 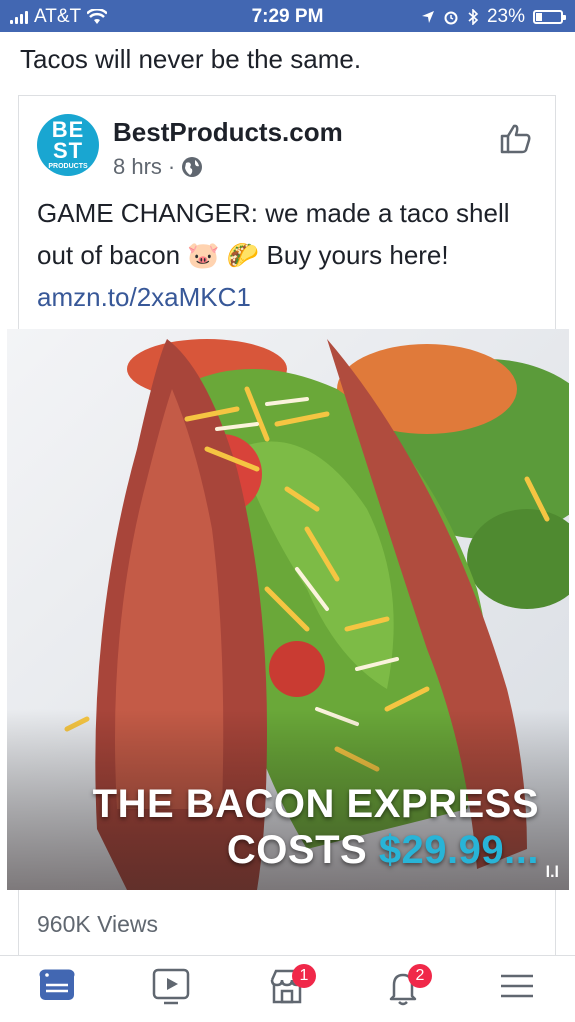 I want to click on page-name-link: BestProducts.com, so click(x=228, y=132).